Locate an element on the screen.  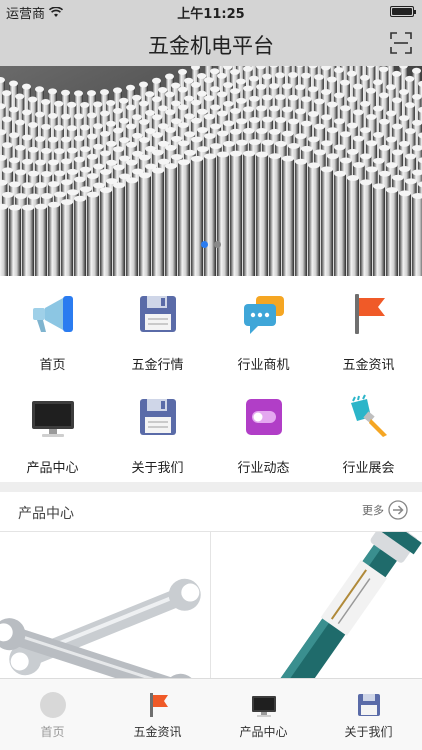
nav-bar: 五金机电平台 is located at coordinates (211, 44).